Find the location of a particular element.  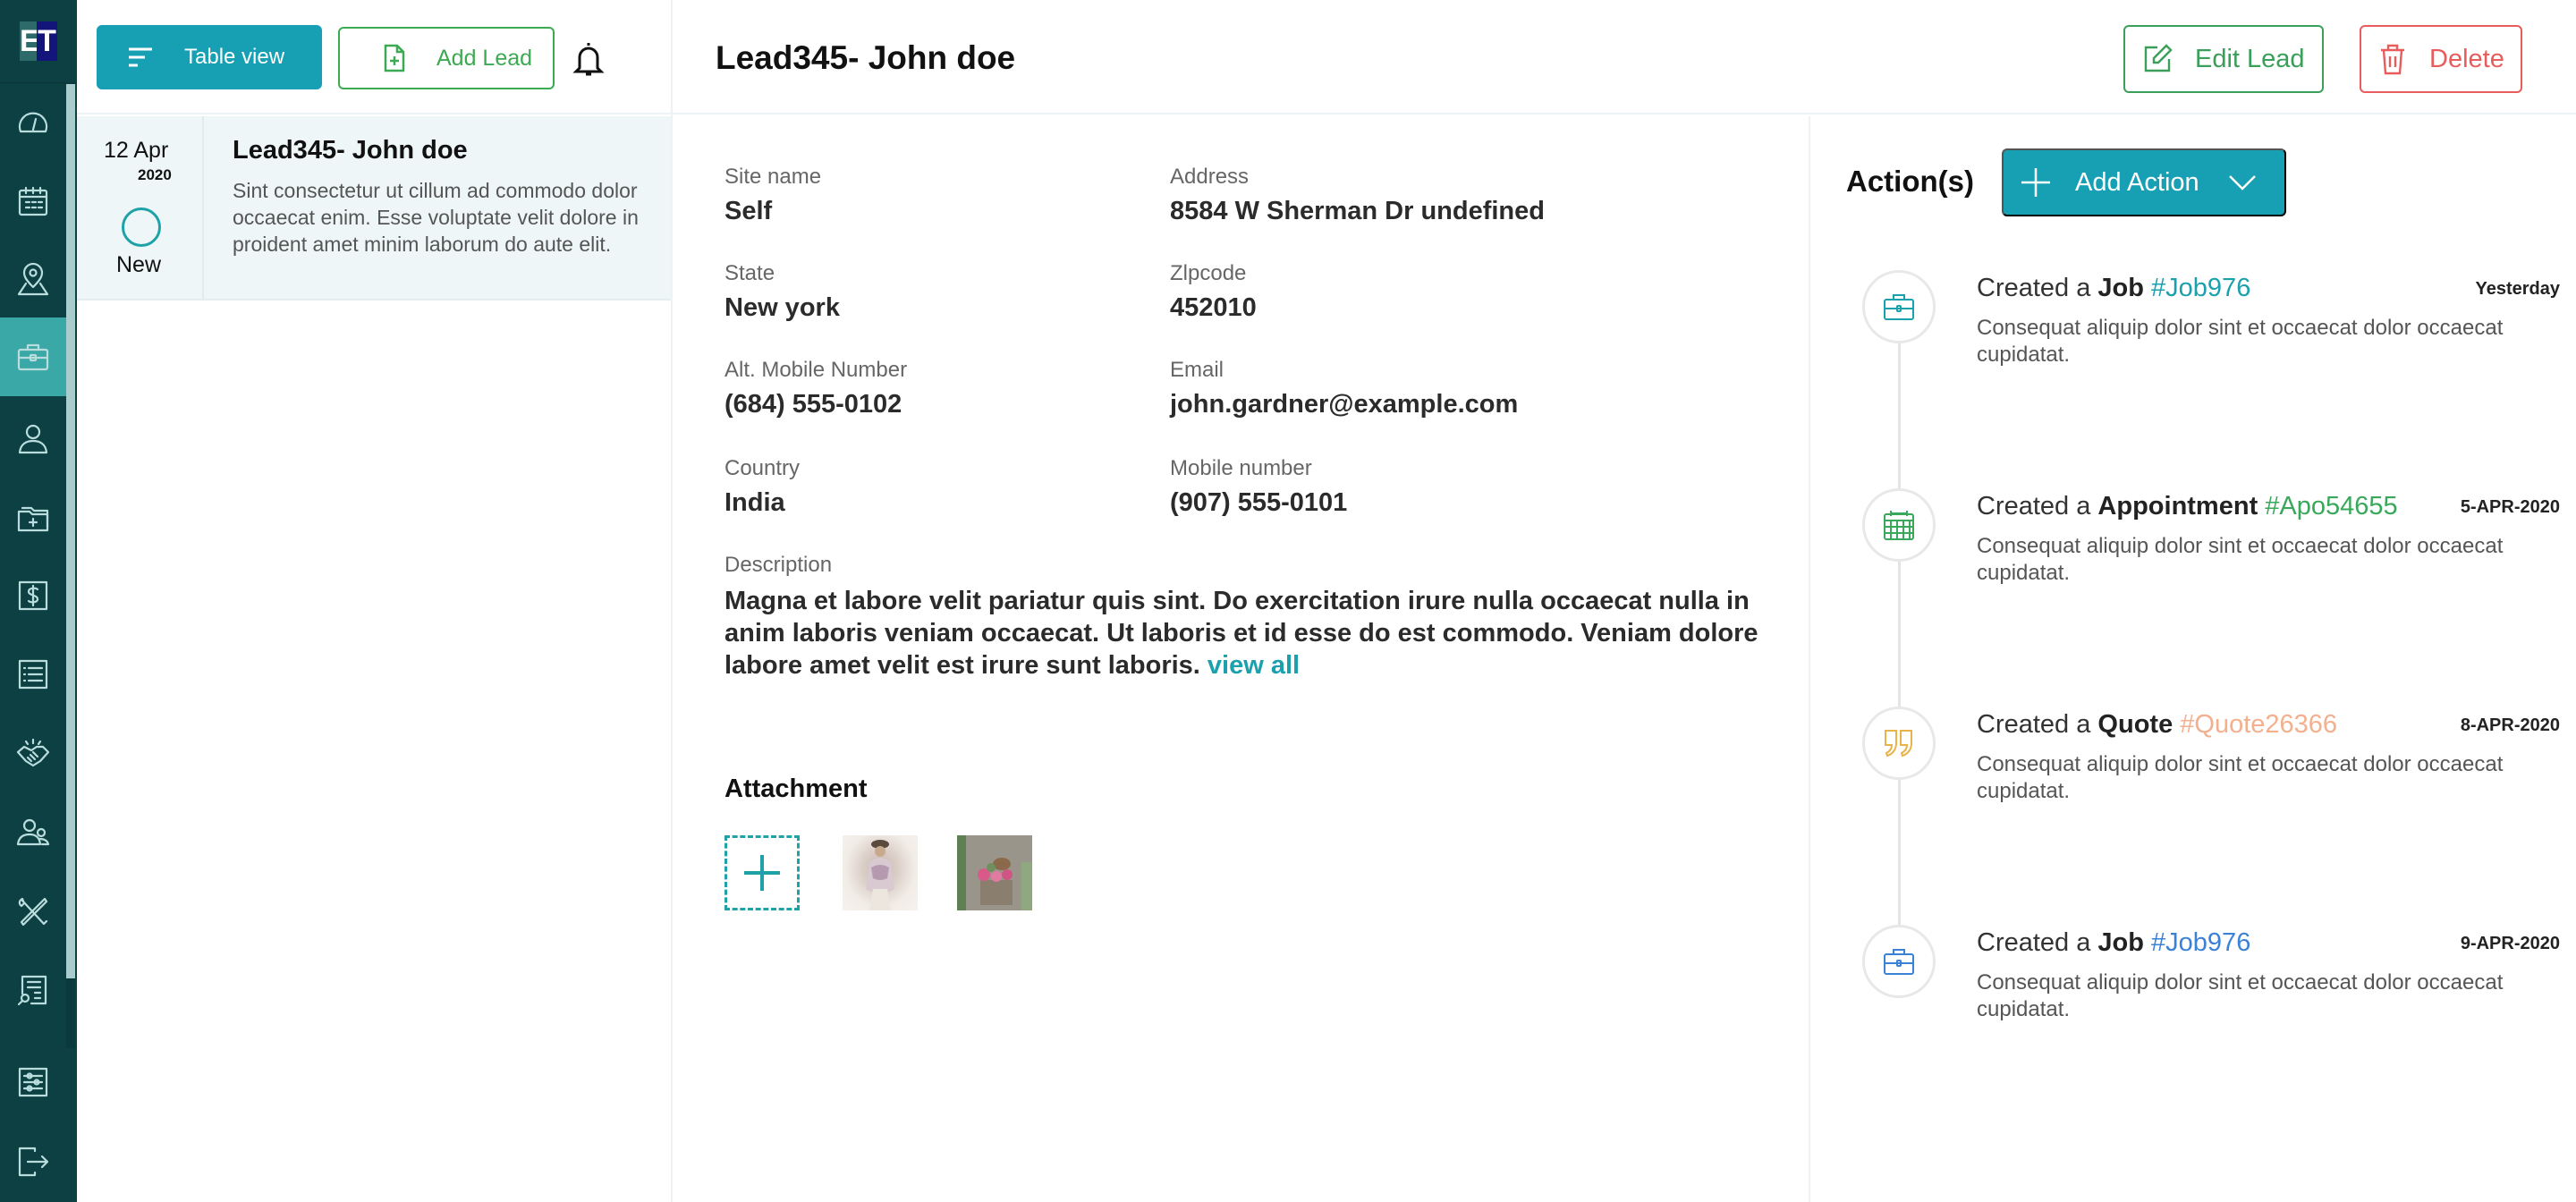

sidebar-item-users is located at coordinates (33, 438).